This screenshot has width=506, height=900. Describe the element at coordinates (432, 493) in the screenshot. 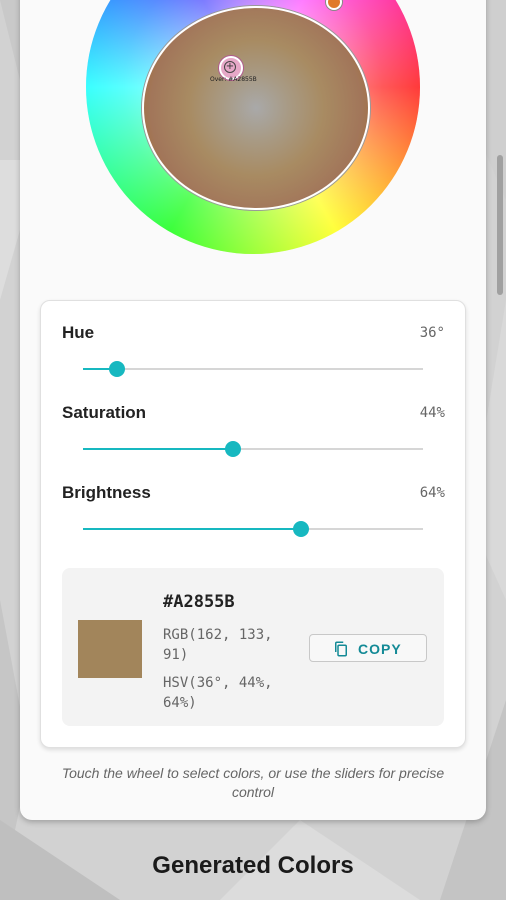

I see `brightness-value: 64%` at that location.